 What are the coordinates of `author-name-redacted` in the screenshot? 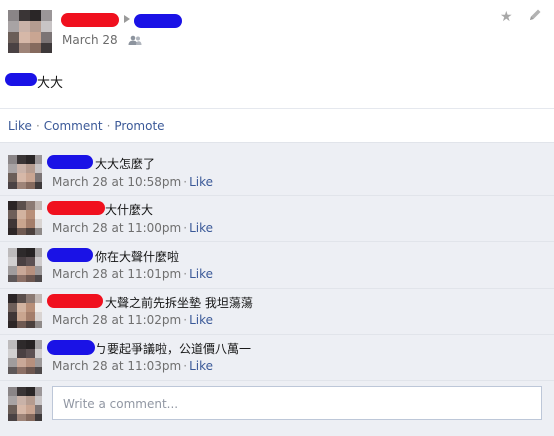 It's located at (90, 20).